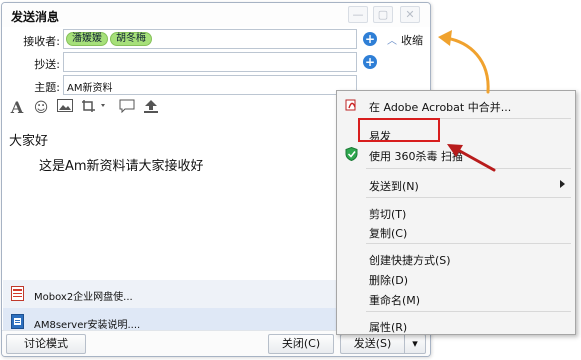 The height and width of the screenshot is (360, 581). I want to click on orange-arrow-icon, so click(464, 62).